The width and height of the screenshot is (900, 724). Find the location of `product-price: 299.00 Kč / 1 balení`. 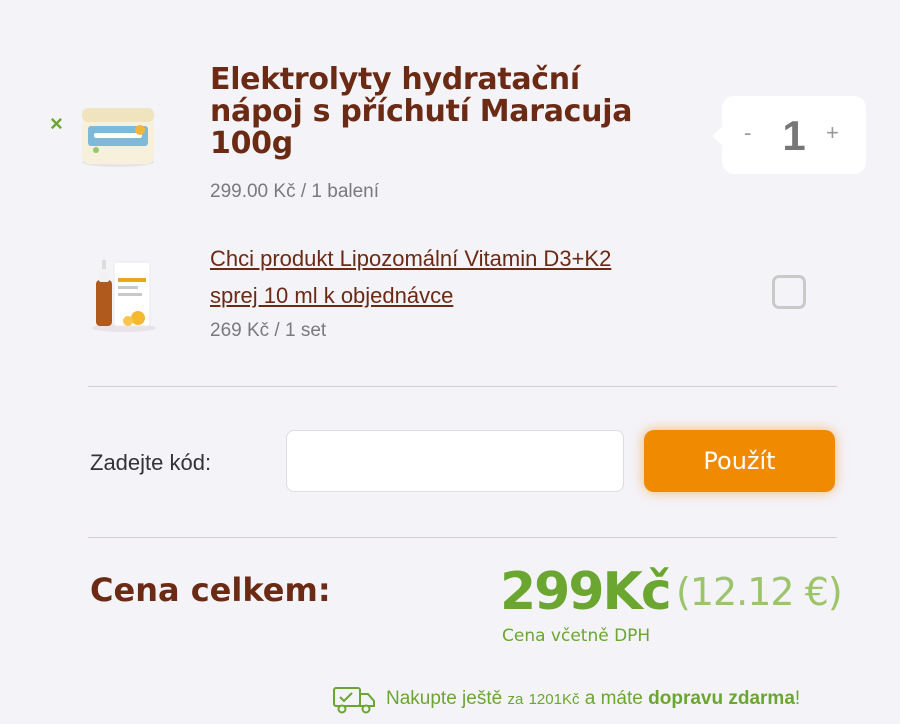

product-price: 299.00 Kč / 1 balení is located at coordinates (295, 191).